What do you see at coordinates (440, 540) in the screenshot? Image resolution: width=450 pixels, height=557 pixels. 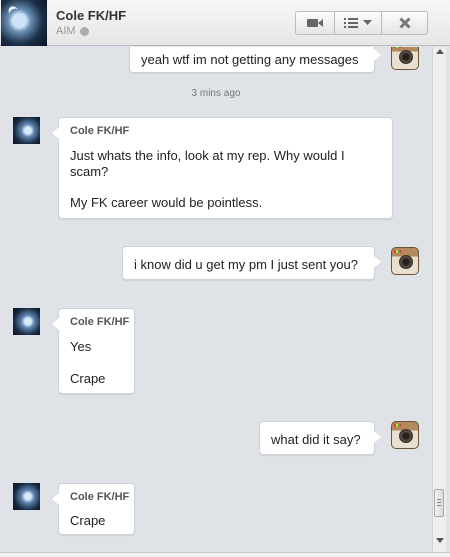 I see `scroll-down-arrow-icon` at bounding box center [440, 540].